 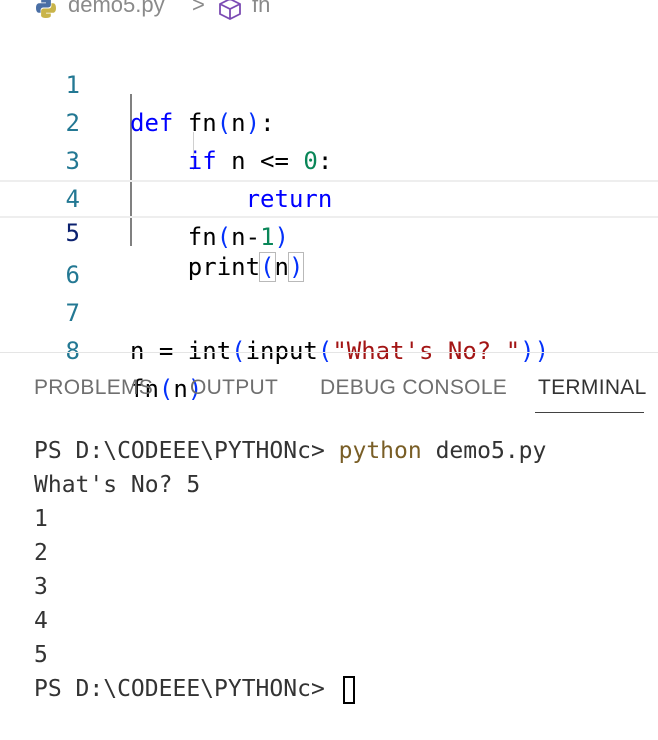 What do you see at coordinates (41, 587) in the screenshot?
I see `terminal-line: 3` at bounding box center [41, 587].